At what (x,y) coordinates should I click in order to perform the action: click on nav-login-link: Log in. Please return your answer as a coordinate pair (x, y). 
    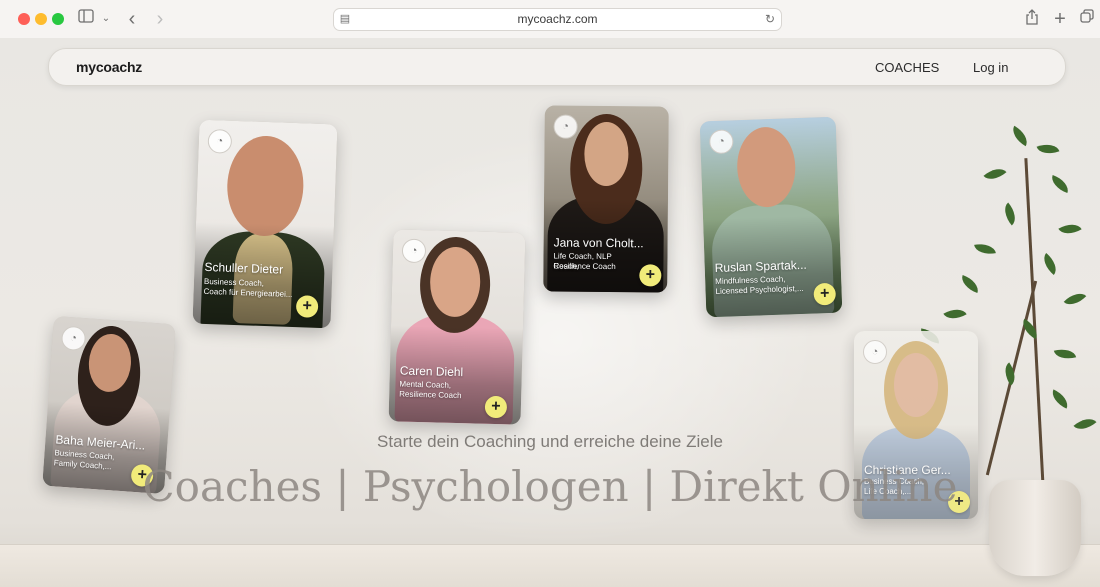
    Looking at the image, I should click on (990, 67).